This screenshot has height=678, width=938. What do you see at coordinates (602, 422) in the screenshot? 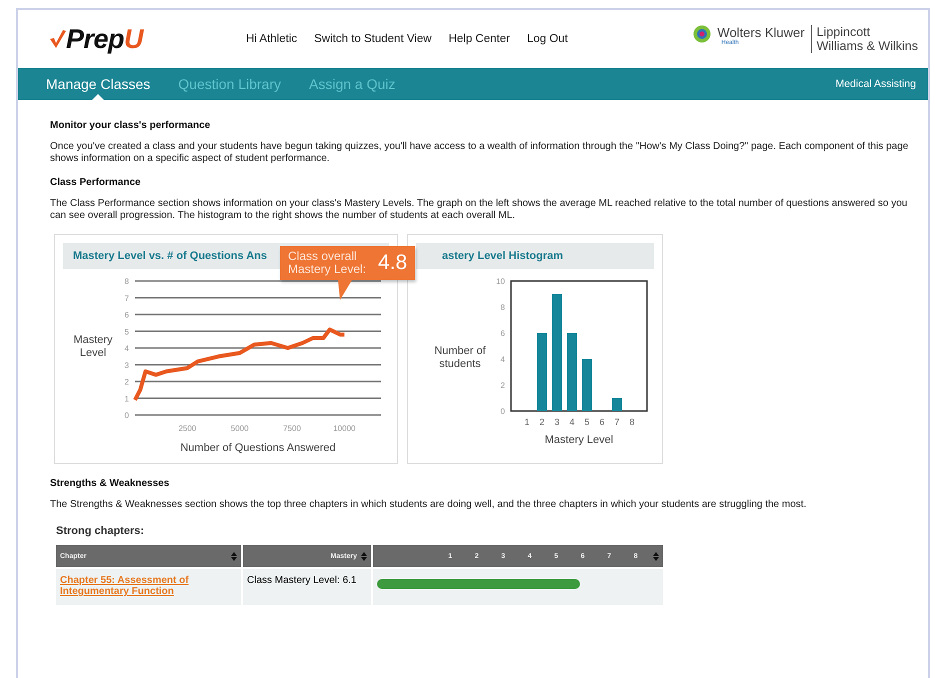
I see `x-tick-label: 6` at bounding box center [602, 422].